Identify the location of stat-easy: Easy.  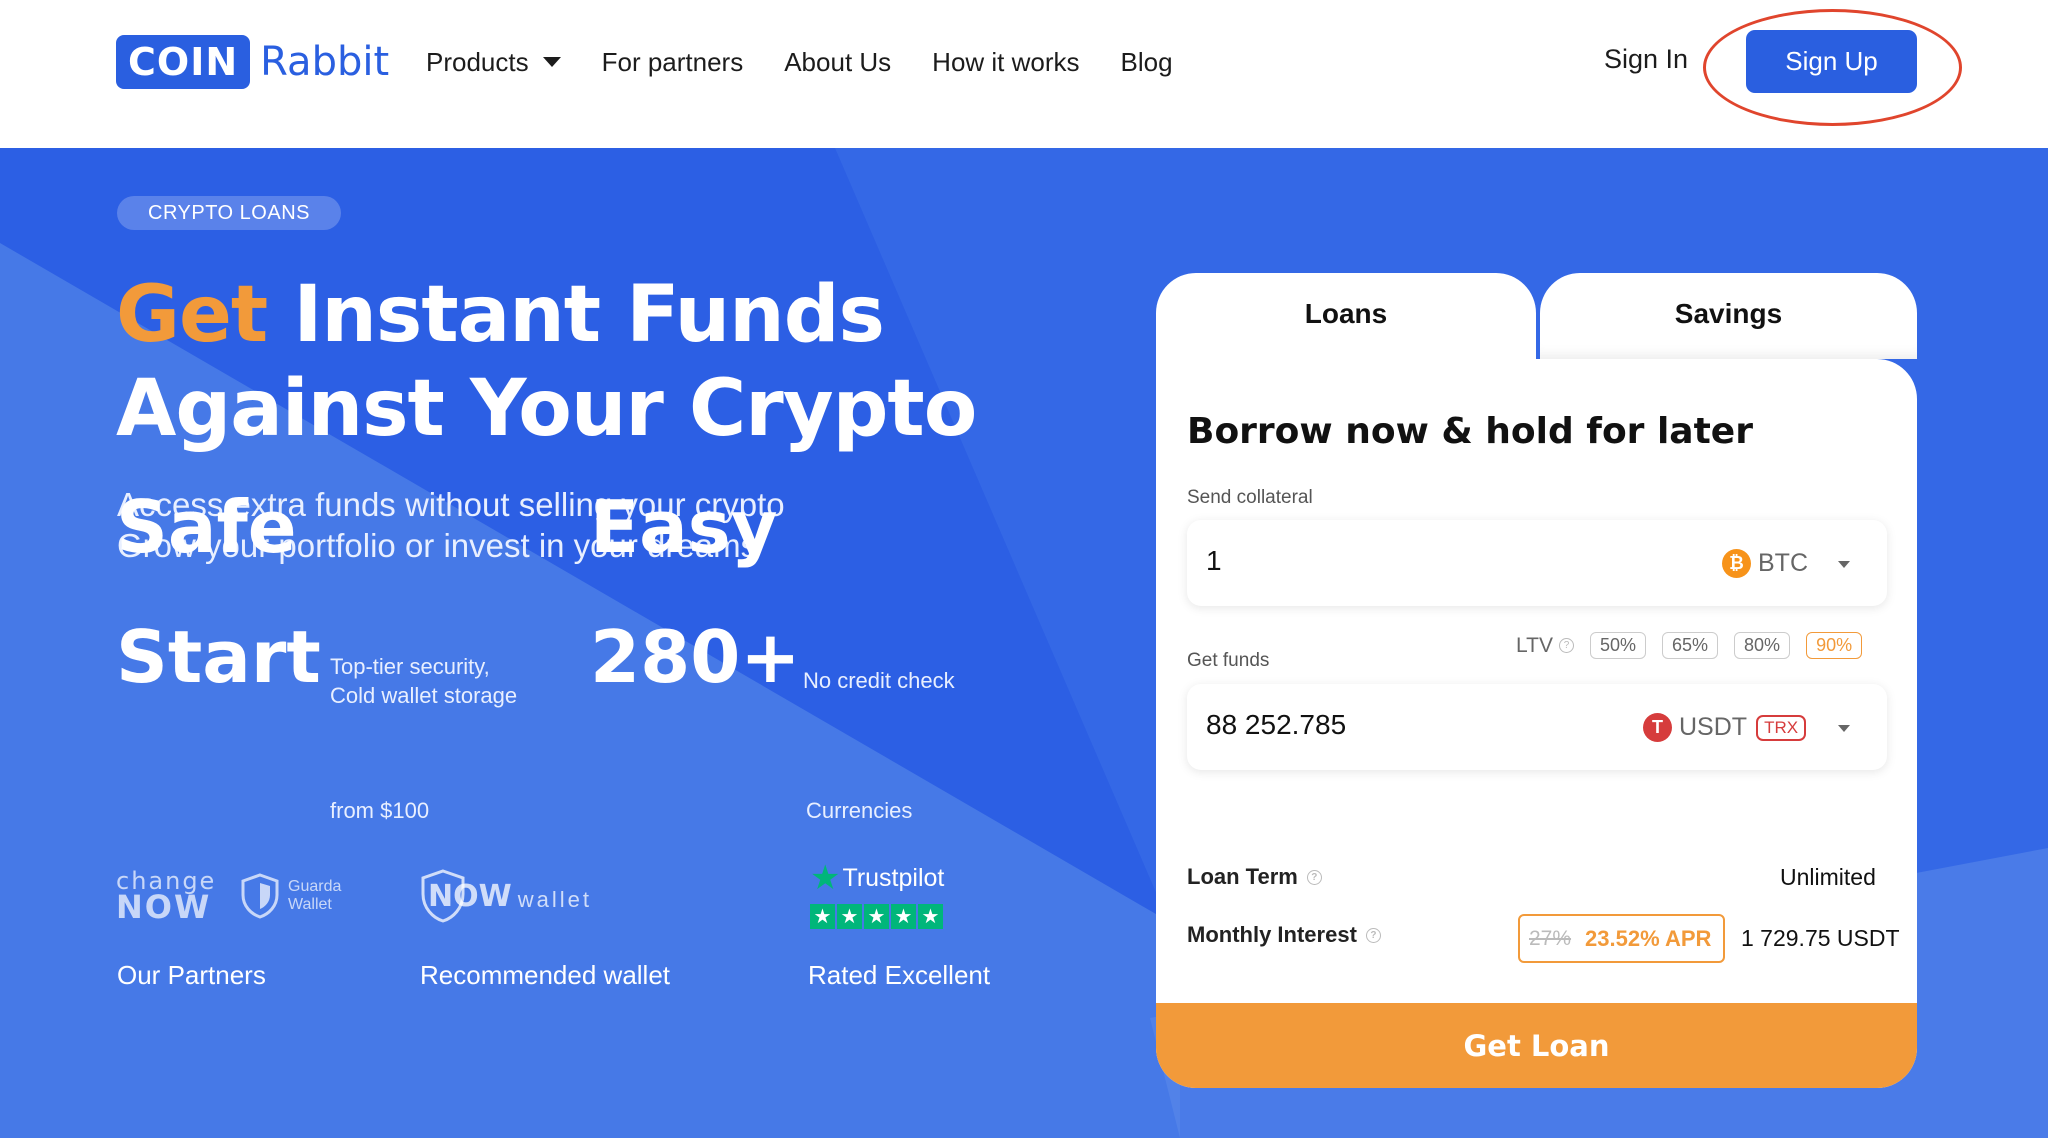
(684, 527).